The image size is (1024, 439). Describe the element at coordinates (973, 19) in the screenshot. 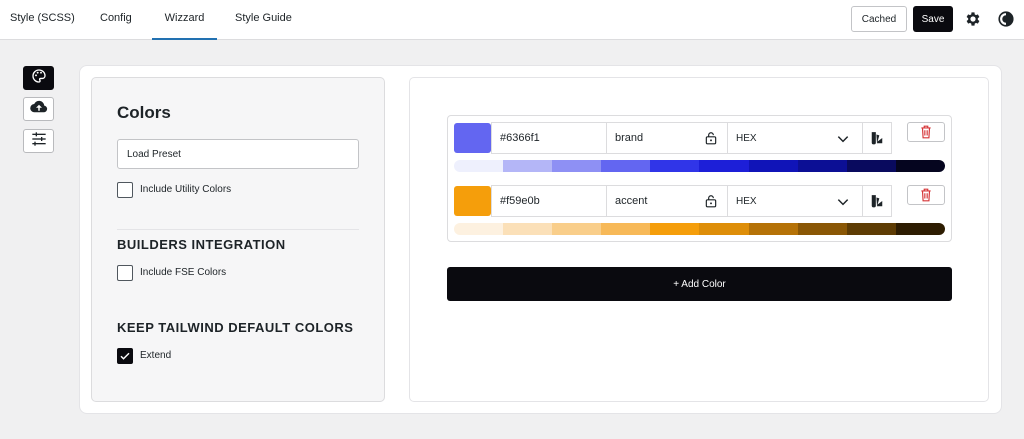

I see `gear-icon` at that location.